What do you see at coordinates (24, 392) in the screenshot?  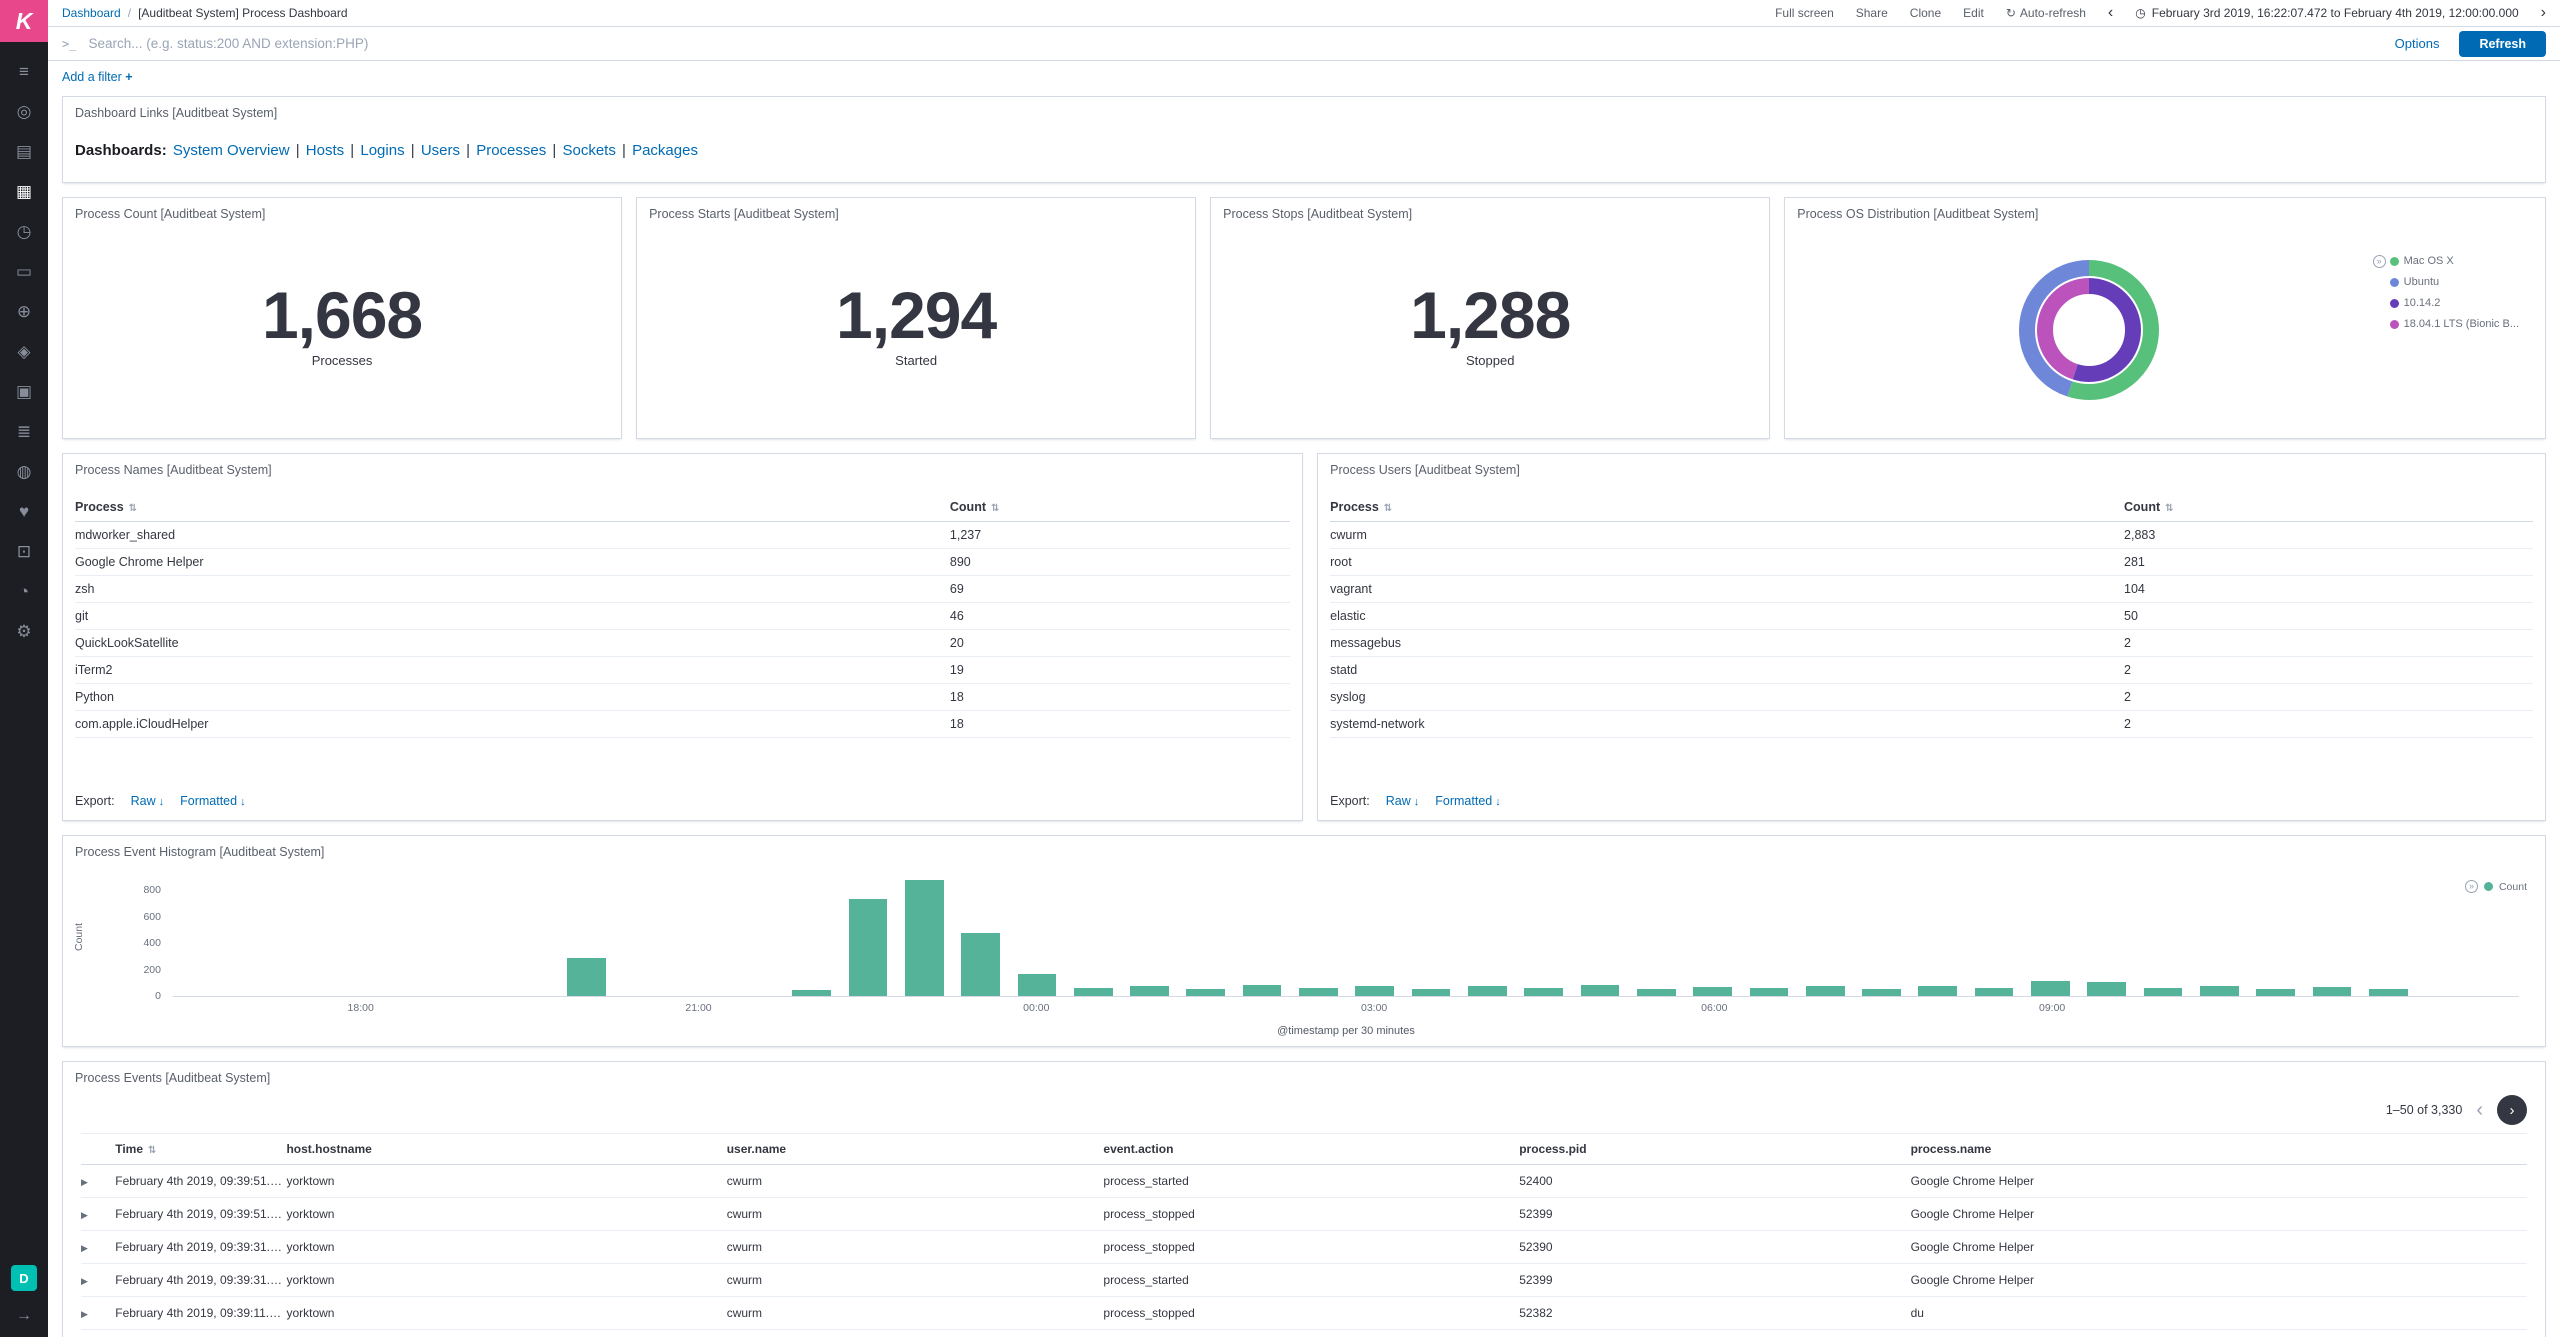 I see `infrastructure-icon: ▣` at bounding box center [24, 392].